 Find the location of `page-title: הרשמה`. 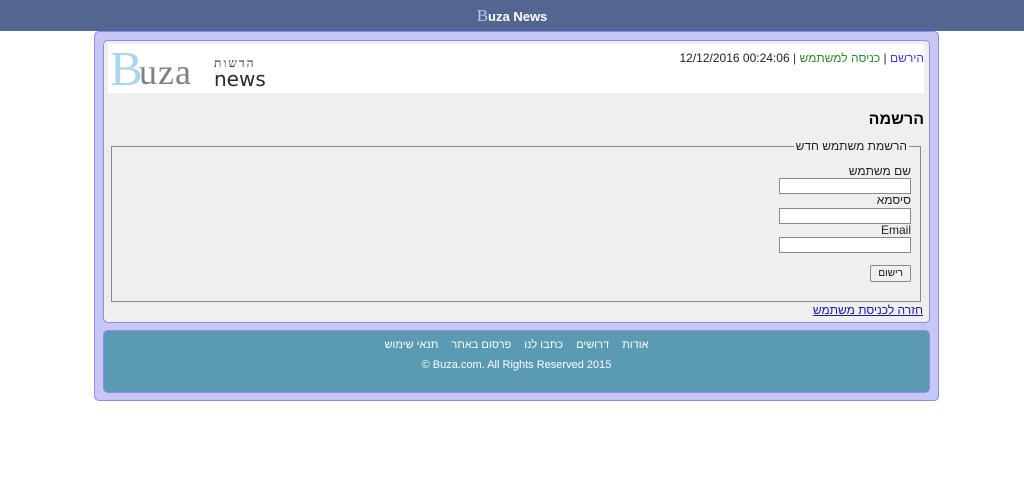

page-title: הרשמה is located at coordinates (896, 119).